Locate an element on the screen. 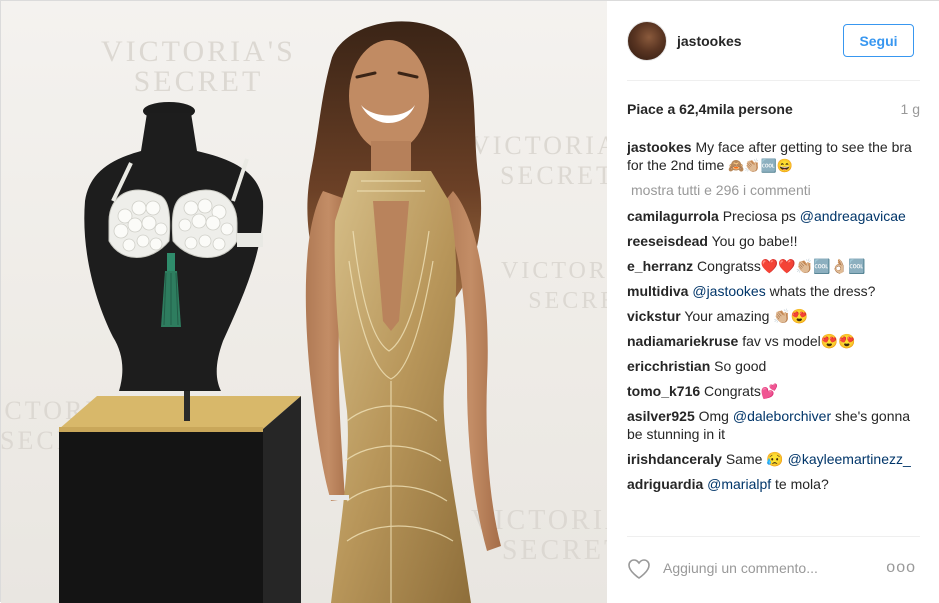 The image size is (939, 603). comment-text: te mola? is located at coordinates (802, 484).